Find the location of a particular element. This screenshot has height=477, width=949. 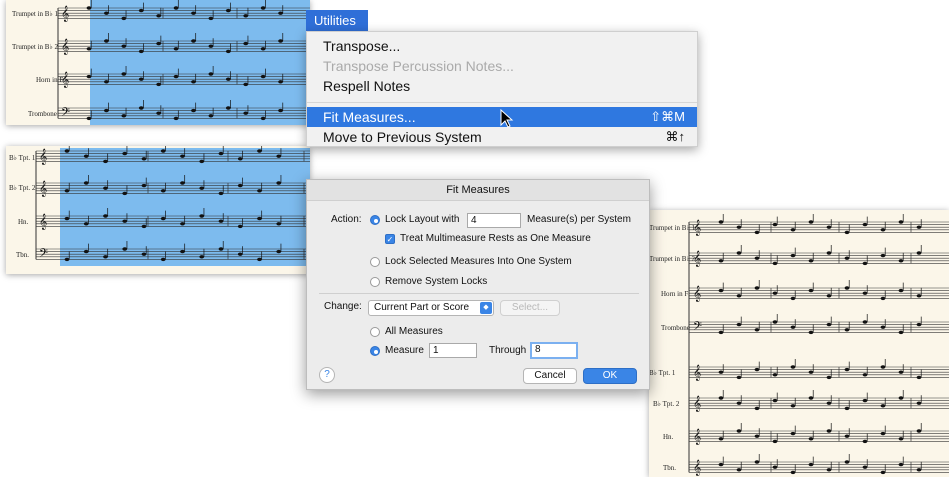

instrument-label: Trombone is located at coordinates (42, 114).